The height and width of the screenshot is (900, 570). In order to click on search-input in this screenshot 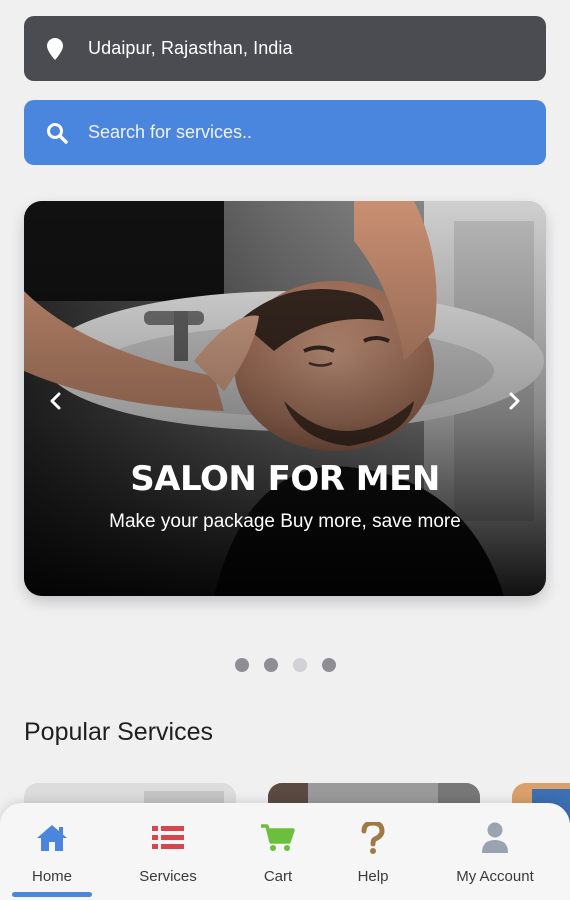, I will do `click(298, 132)`.